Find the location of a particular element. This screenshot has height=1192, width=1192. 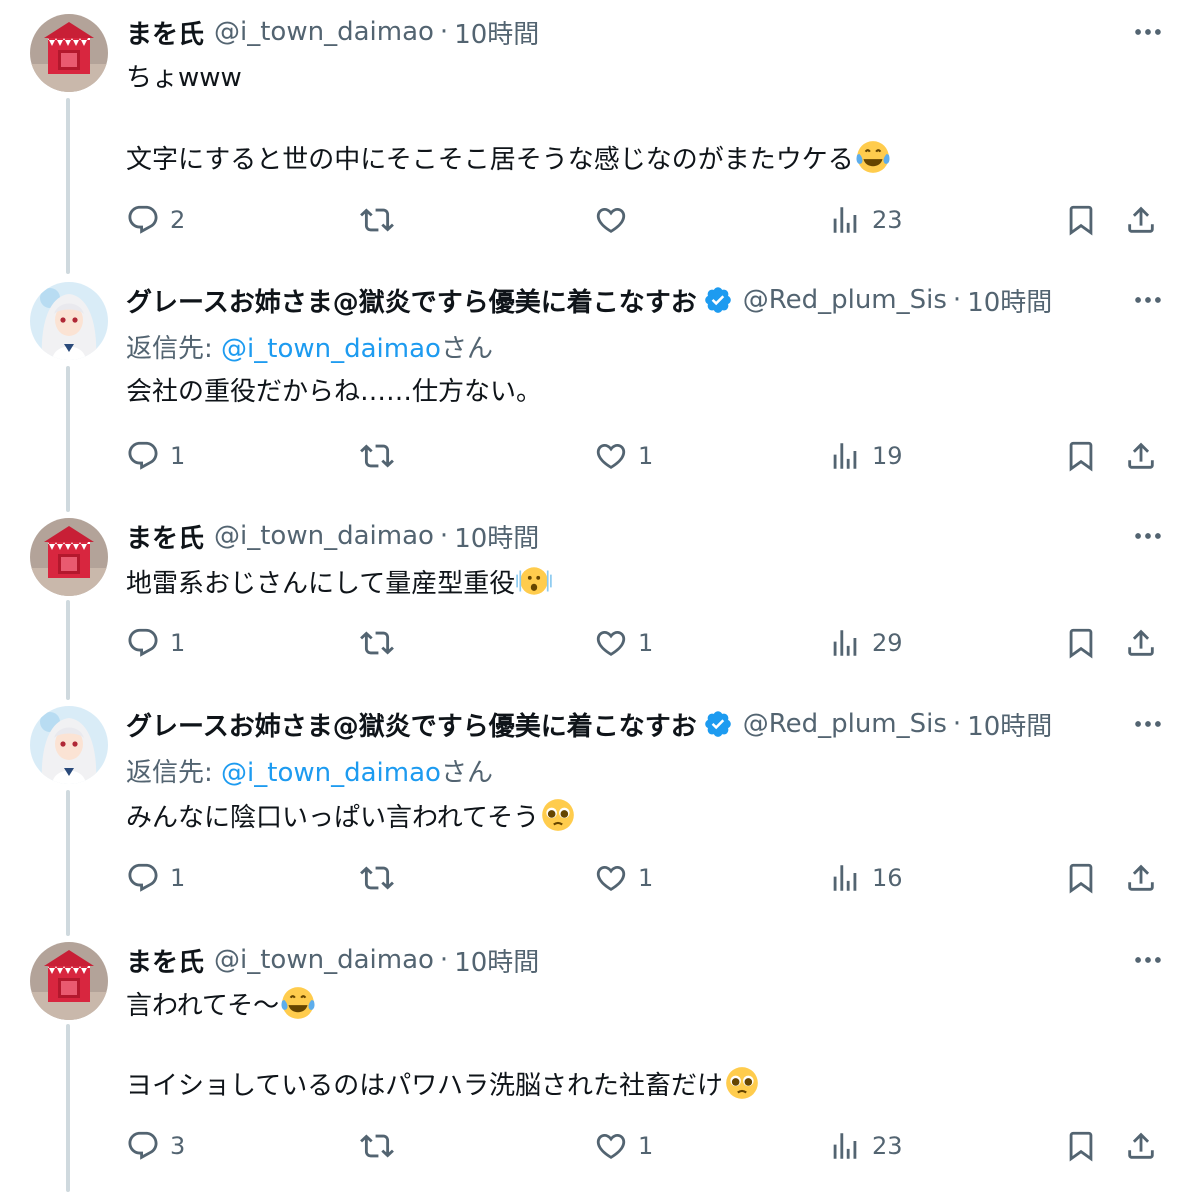

tweet-text-line: 文字にすると世の中にそこそこ居そうな感じなのがまたウケる is located at coordinates (509, 159).